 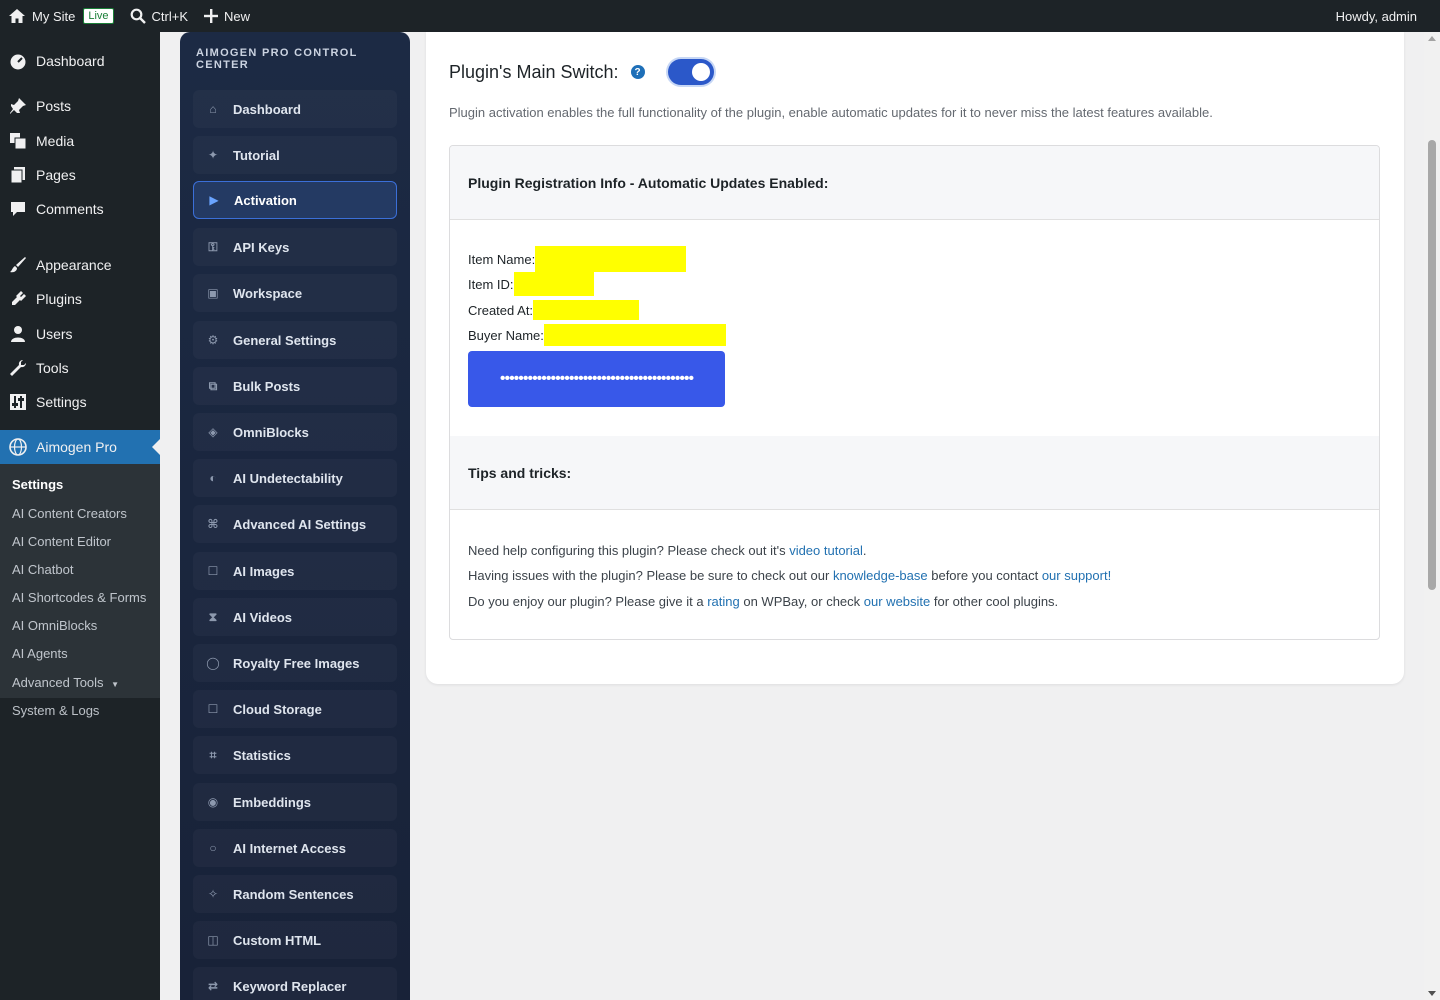 What do you see at coordinates (18, 141) in the screenshot?
I see `media-icon` at bounding box center [18, 141].